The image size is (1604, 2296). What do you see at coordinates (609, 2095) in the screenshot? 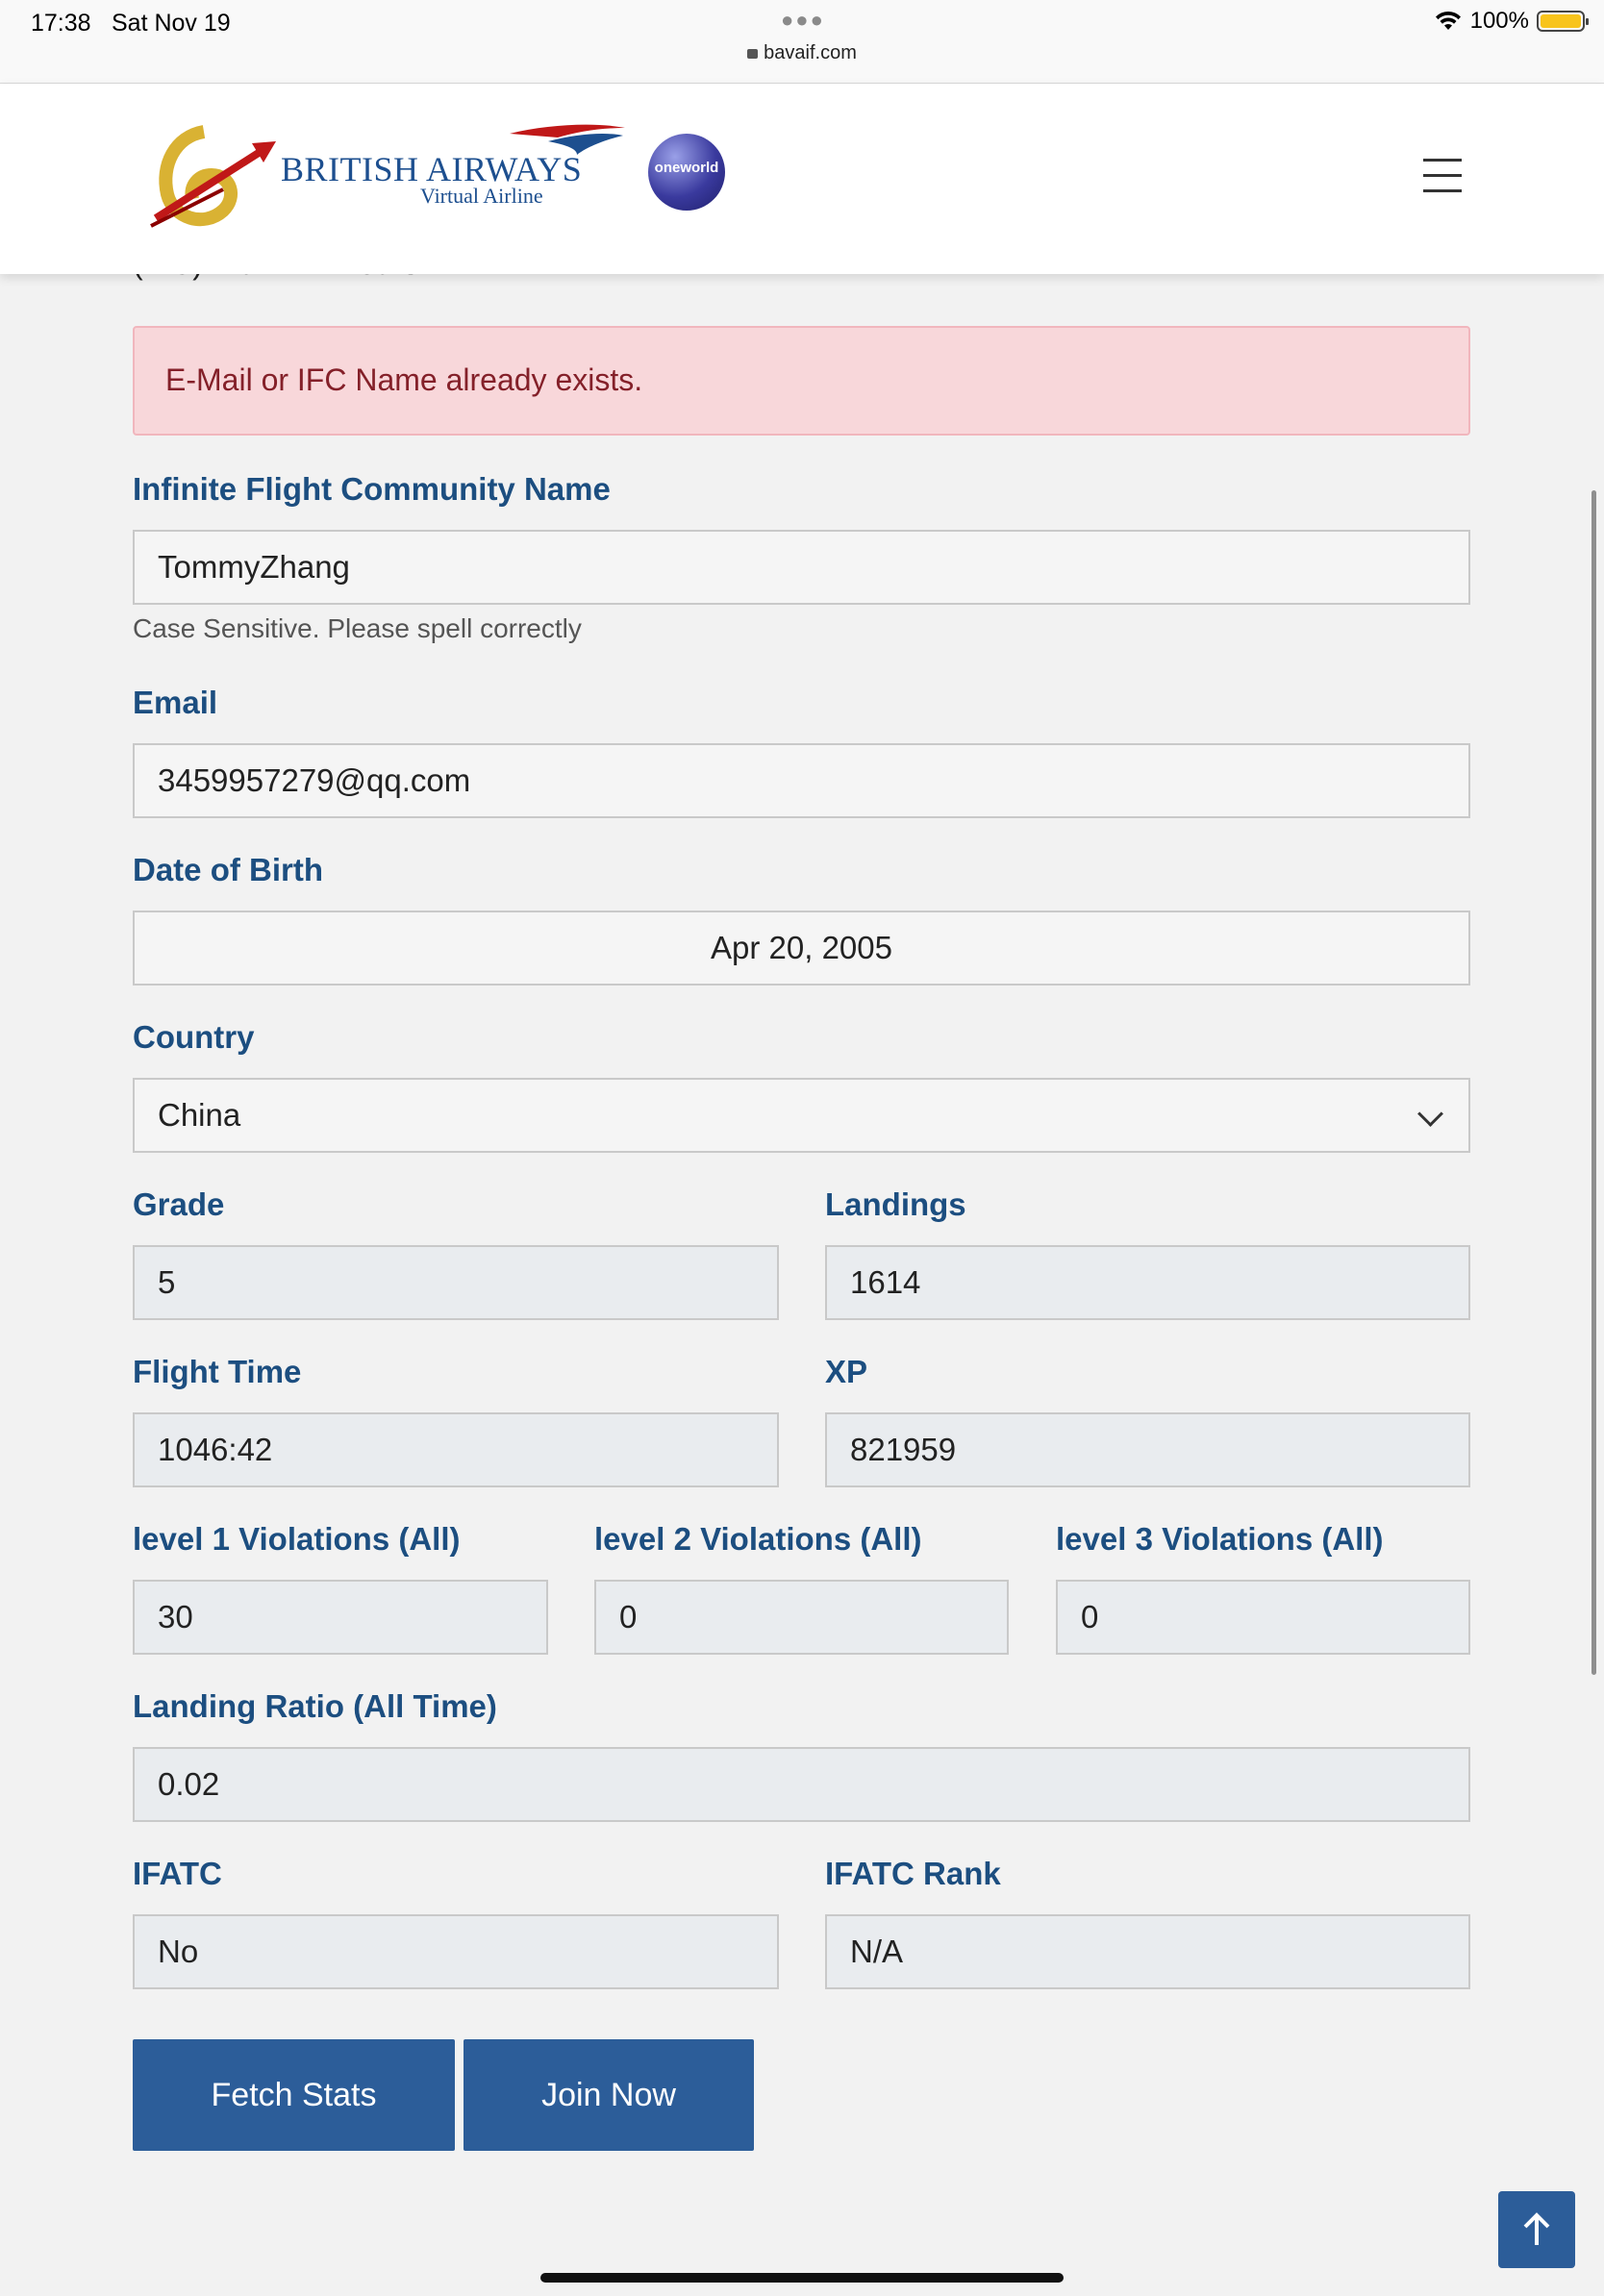
I see `join-now-button: Join Now` at bounding box center [609, 2095].